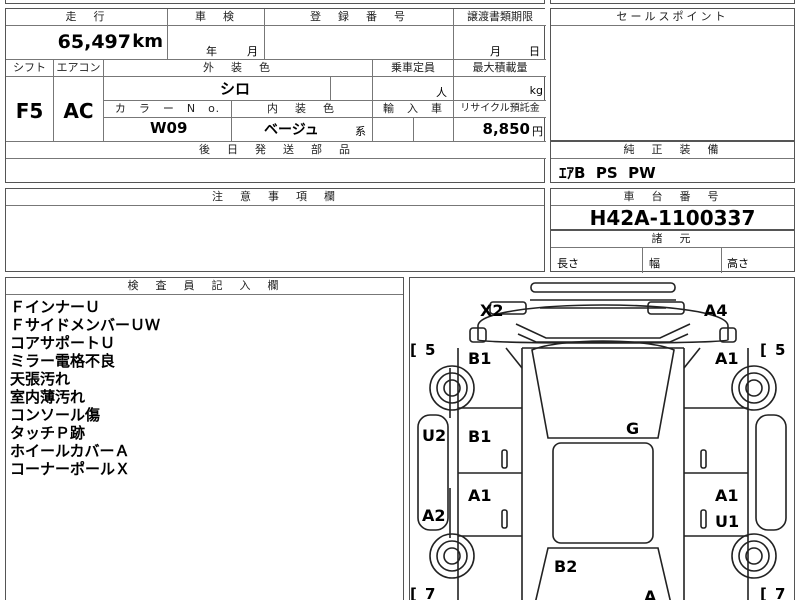 The width and height of the screenshot is (800, 600). What do you see at coordinates (491, 310) in the screenshot?
I see `damage-mark: X2` at bounding box center [491, 310].